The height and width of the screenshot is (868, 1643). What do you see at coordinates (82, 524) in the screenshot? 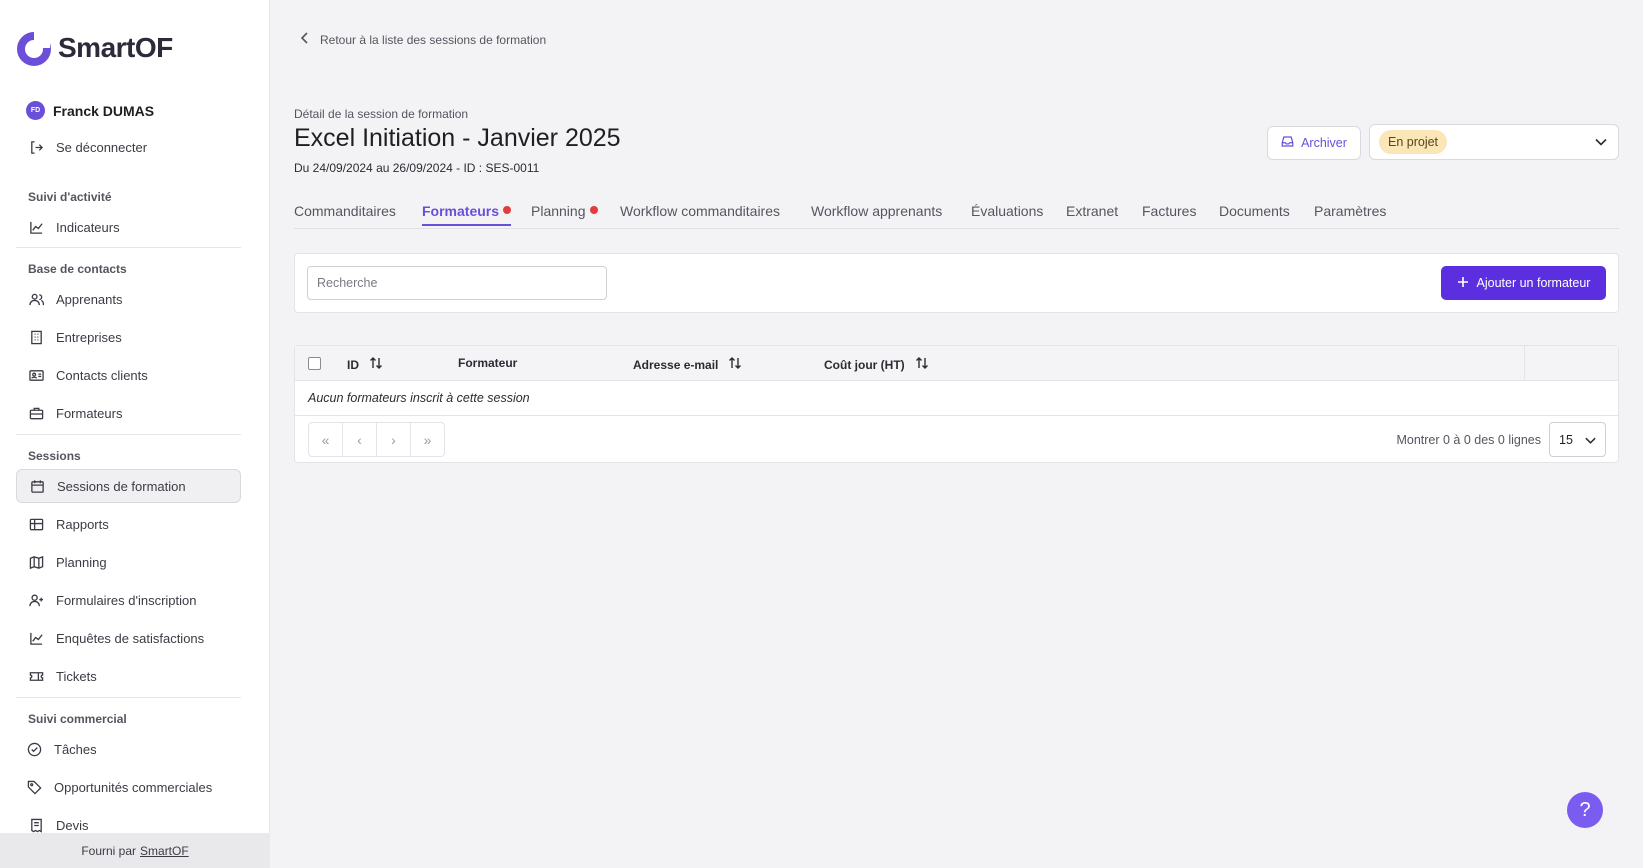
I see `sidebar-item-label: Rapports` at bounding box center [82, 524].